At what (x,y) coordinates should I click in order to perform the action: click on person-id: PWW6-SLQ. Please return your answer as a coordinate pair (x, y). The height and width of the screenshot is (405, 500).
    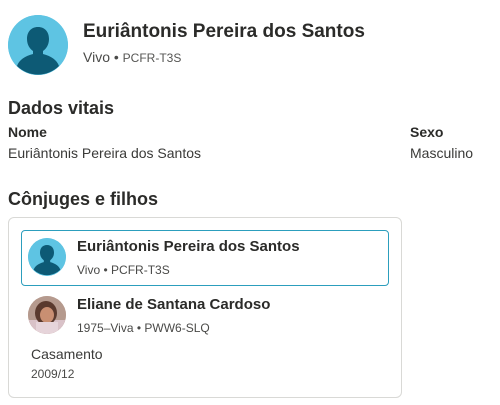
    Looking at the image, I should click on (177, 328).